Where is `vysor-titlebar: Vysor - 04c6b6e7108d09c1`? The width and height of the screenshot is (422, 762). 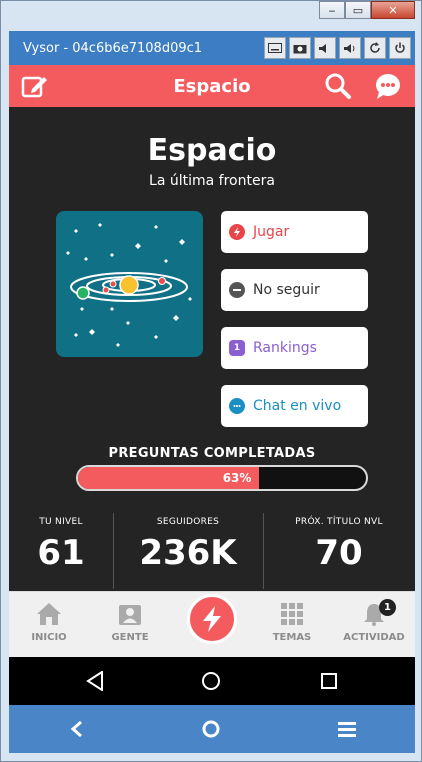 vysor-titlebar: Vysor - 04c6b6e7108d09c1 is located at coordinates (212, 48).